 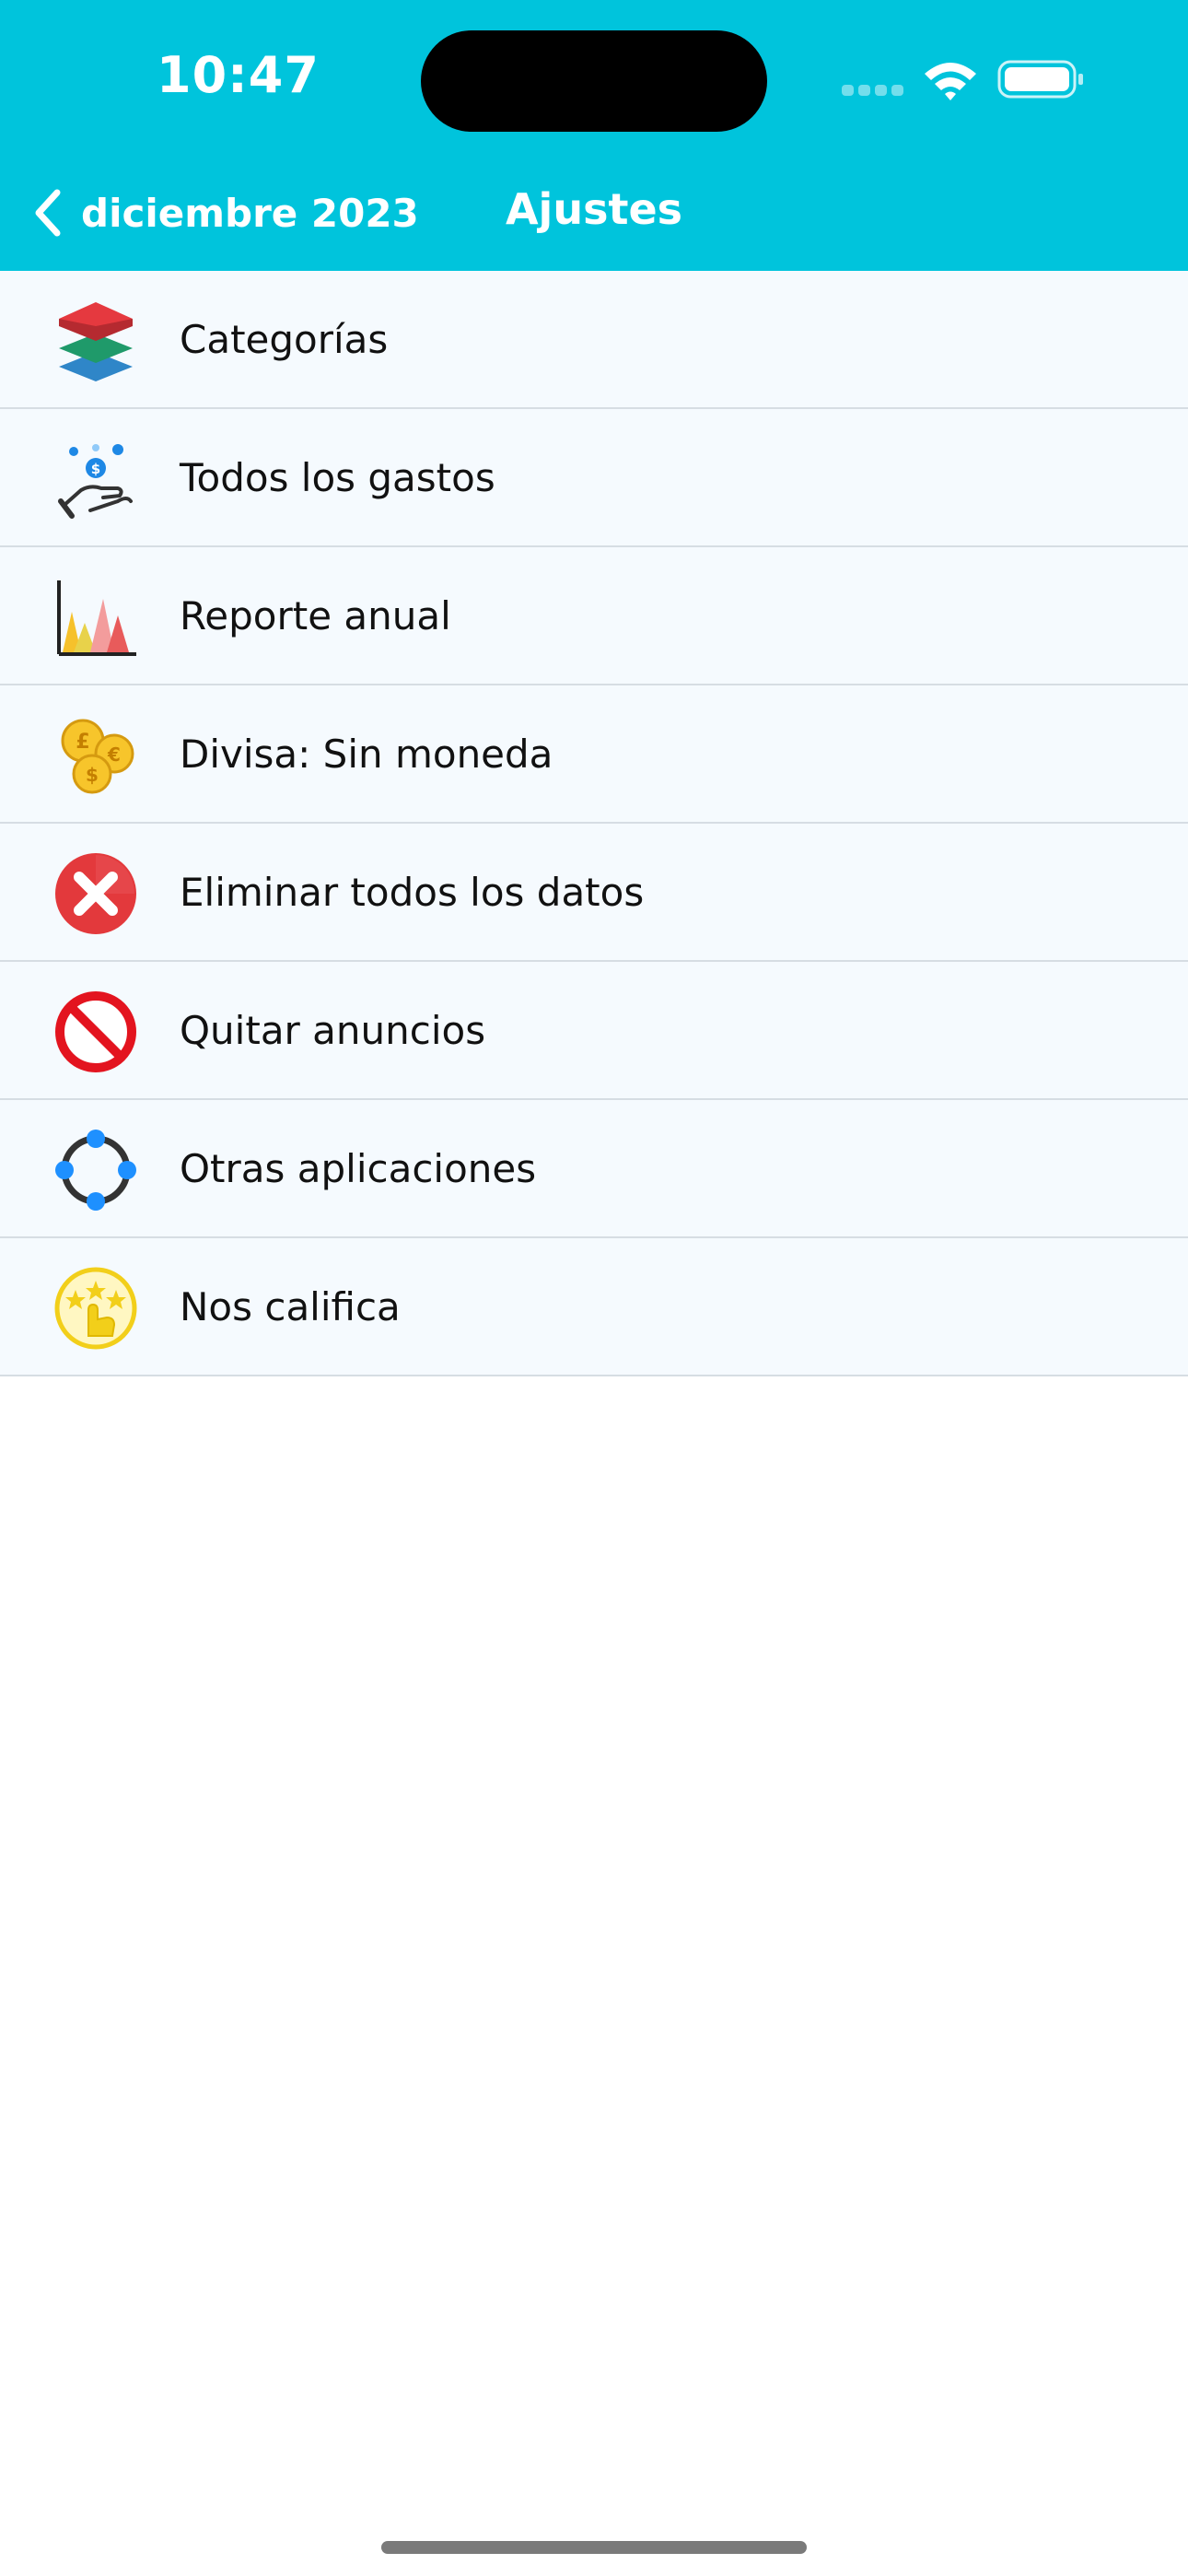 What do you see at coordinates (594, 81) in the screenshot?
I see `dynamic-island` at bounding box center [594, 81].